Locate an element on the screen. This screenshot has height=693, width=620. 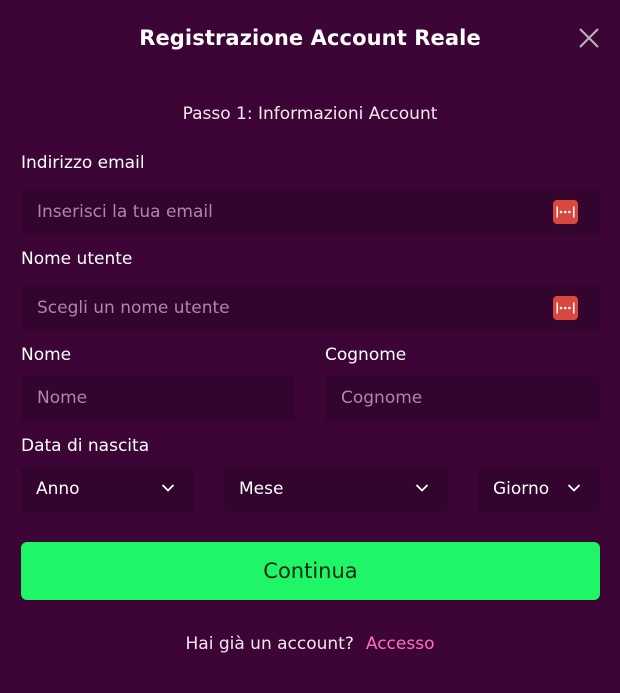
username-field-wrapper is located at coordinates (310, 308).